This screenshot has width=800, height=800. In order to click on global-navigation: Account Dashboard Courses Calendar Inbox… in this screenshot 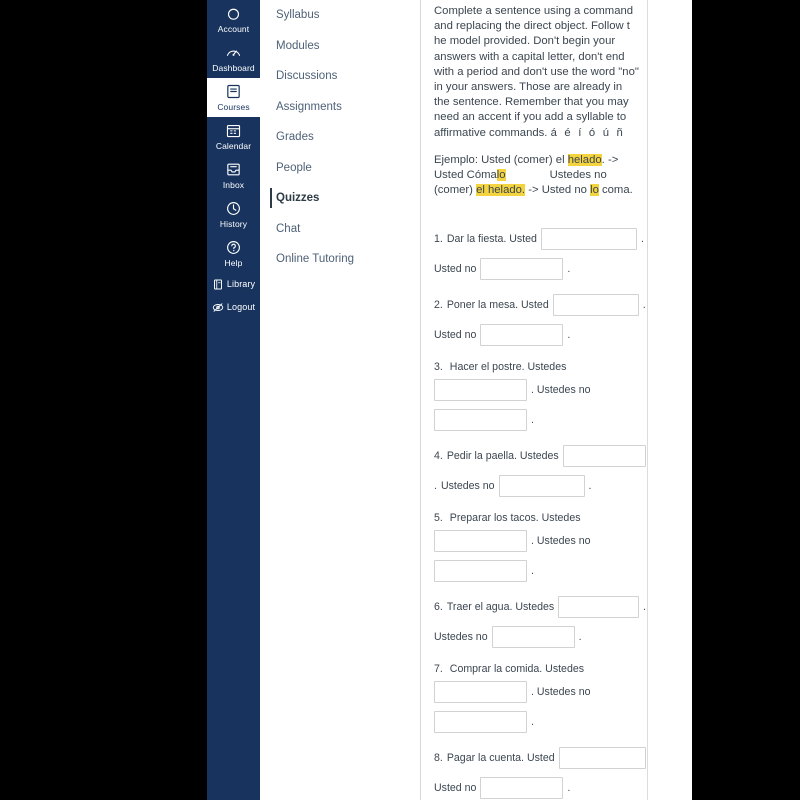, I will do `click(233, 400)`.